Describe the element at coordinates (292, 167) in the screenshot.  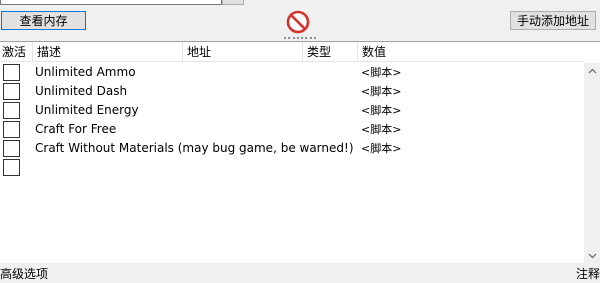
I see `table-row` at that location.